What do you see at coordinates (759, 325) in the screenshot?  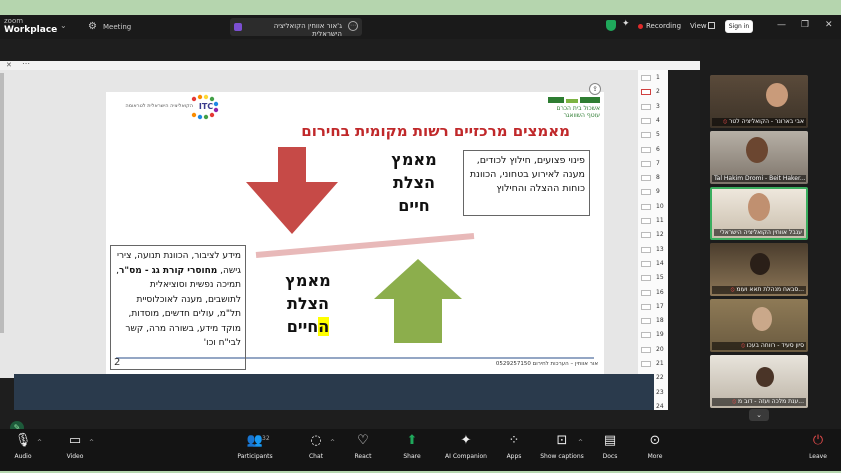 I see `participant-tile: ⦸ סיון סעיד - רווחה בעכו` at bounding box center [759, 325].